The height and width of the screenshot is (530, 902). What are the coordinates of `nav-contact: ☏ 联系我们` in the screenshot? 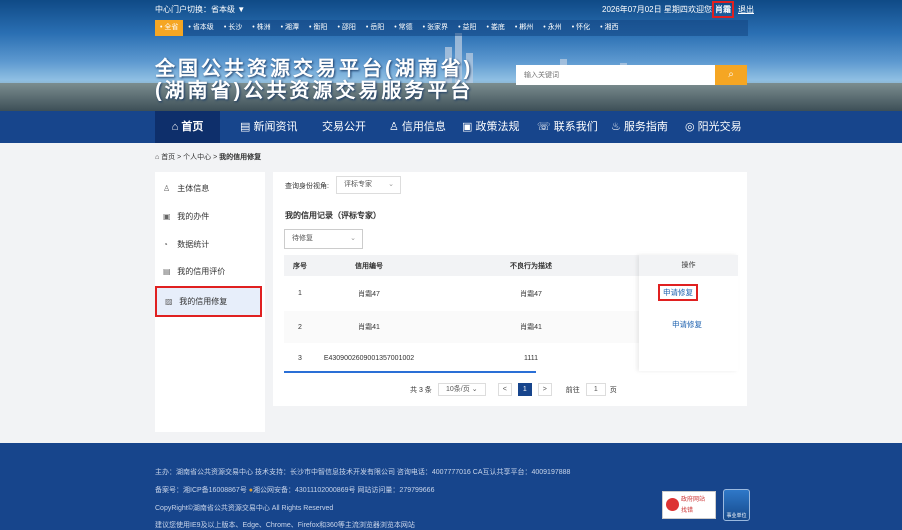 It's located at (567, 127).